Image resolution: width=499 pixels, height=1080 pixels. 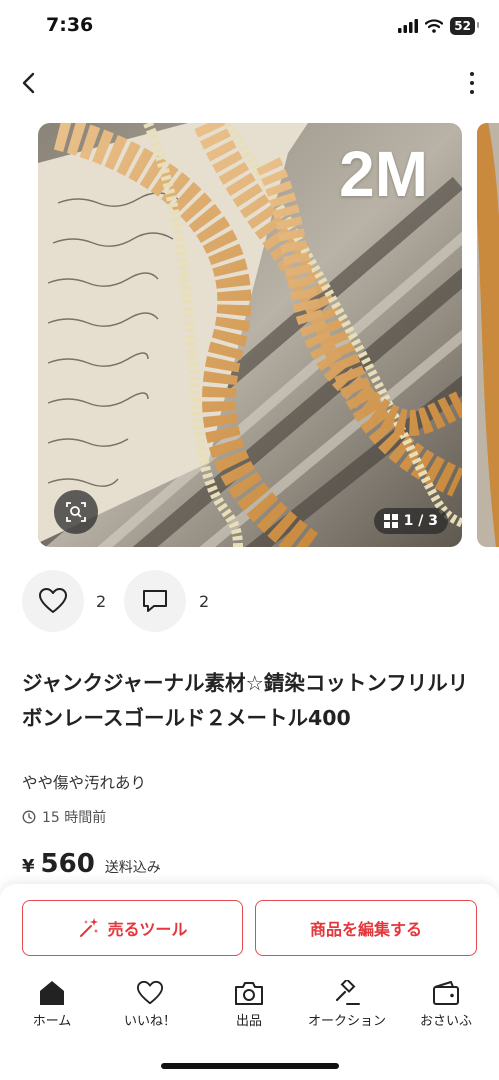 I want to click on item-condition: やや傷や汚れあり, so click(x=84, y=783).